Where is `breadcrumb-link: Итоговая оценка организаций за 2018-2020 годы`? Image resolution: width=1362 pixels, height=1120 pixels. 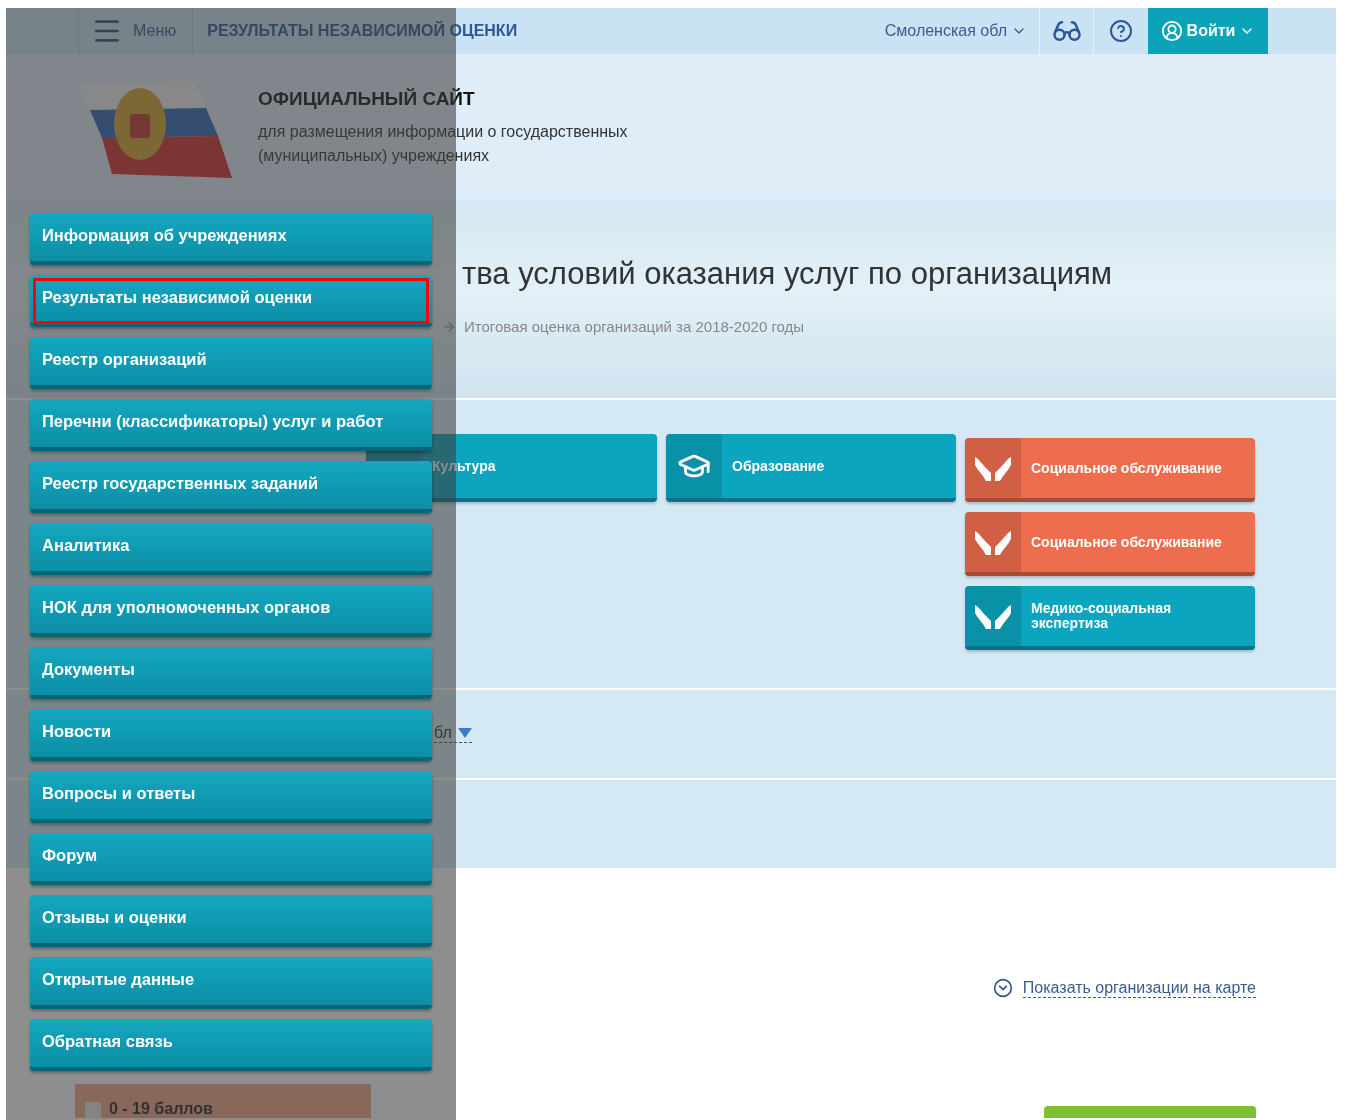
breadcrumb-link: Итоговая оценка организаций за 2018-2020 годы is located at coordinates (634, 326).